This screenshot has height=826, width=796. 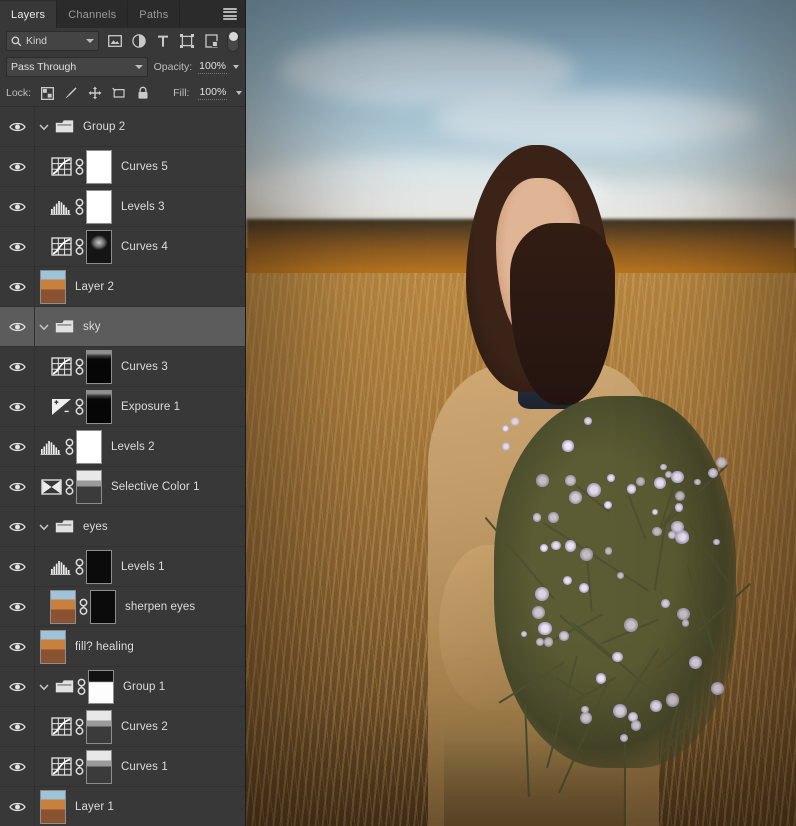 I want to click on layer-row: Curves 4, so click(x=122, y=247).